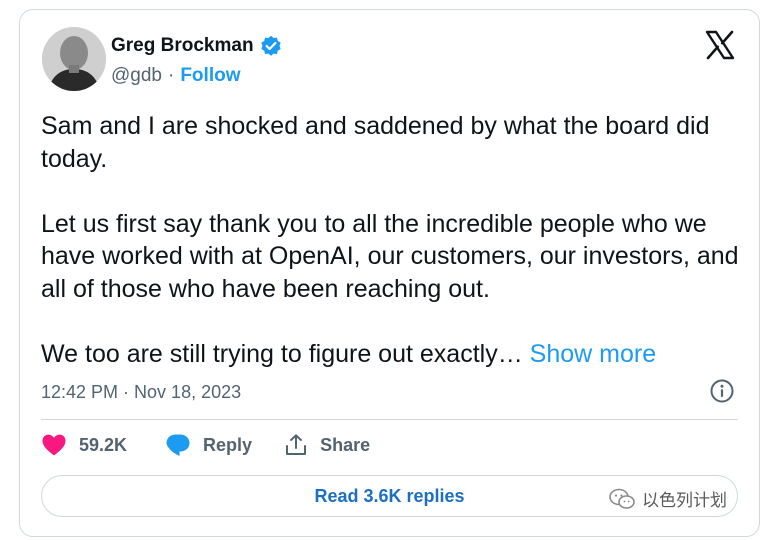  I want to click on like-button: 59.2K, so click(84, 445).